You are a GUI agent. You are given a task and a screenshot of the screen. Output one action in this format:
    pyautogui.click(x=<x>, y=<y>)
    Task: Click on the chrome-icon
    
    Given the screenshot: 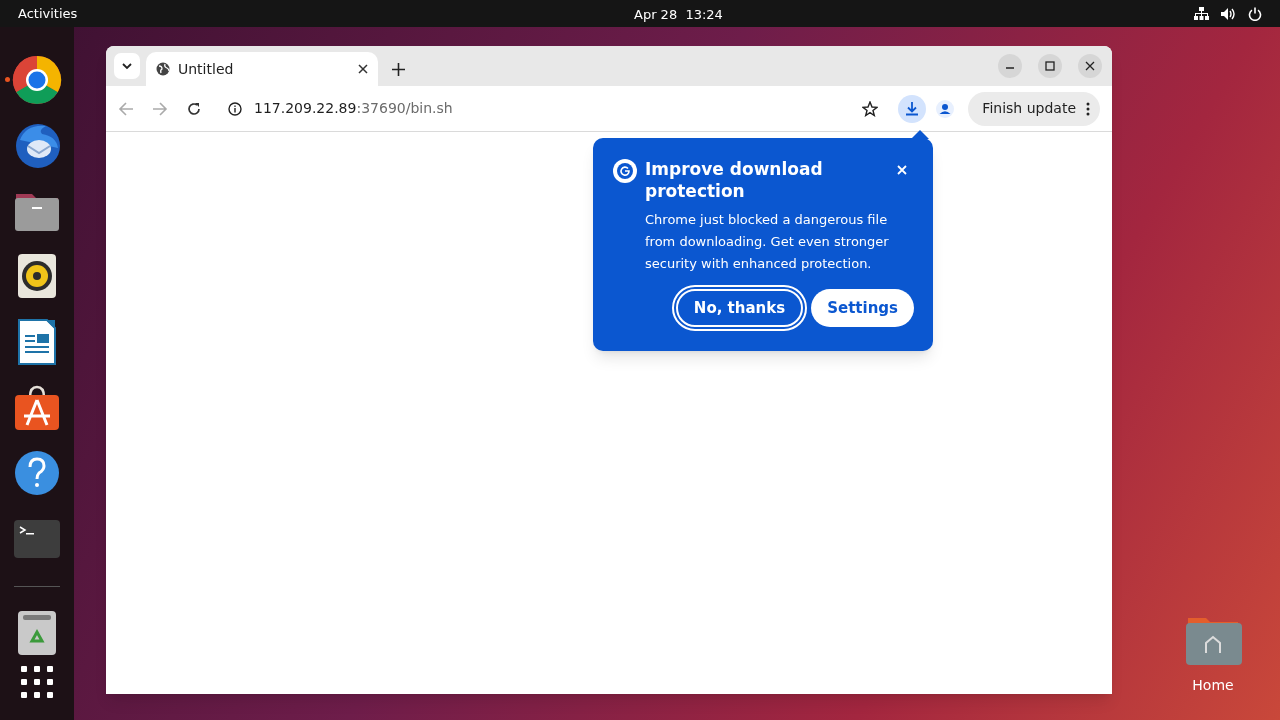 What is the action you would take?
    pyautogui.click(x=37, y=79)
    